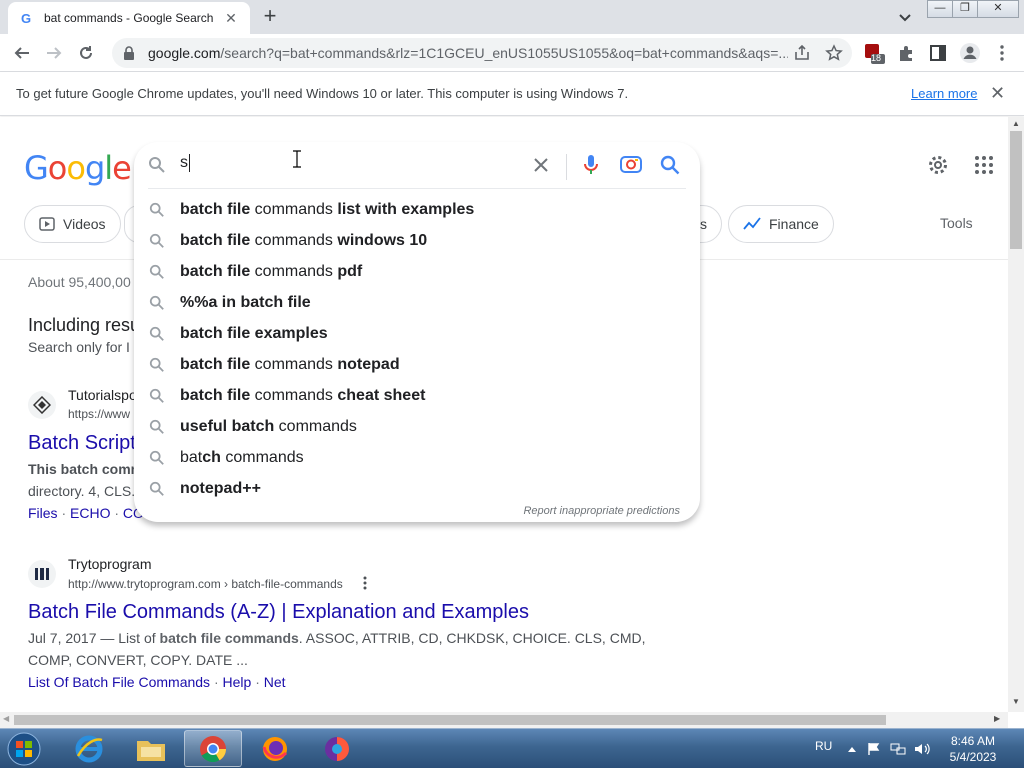  I want to click on google-logo: Google, so click(78, 168).